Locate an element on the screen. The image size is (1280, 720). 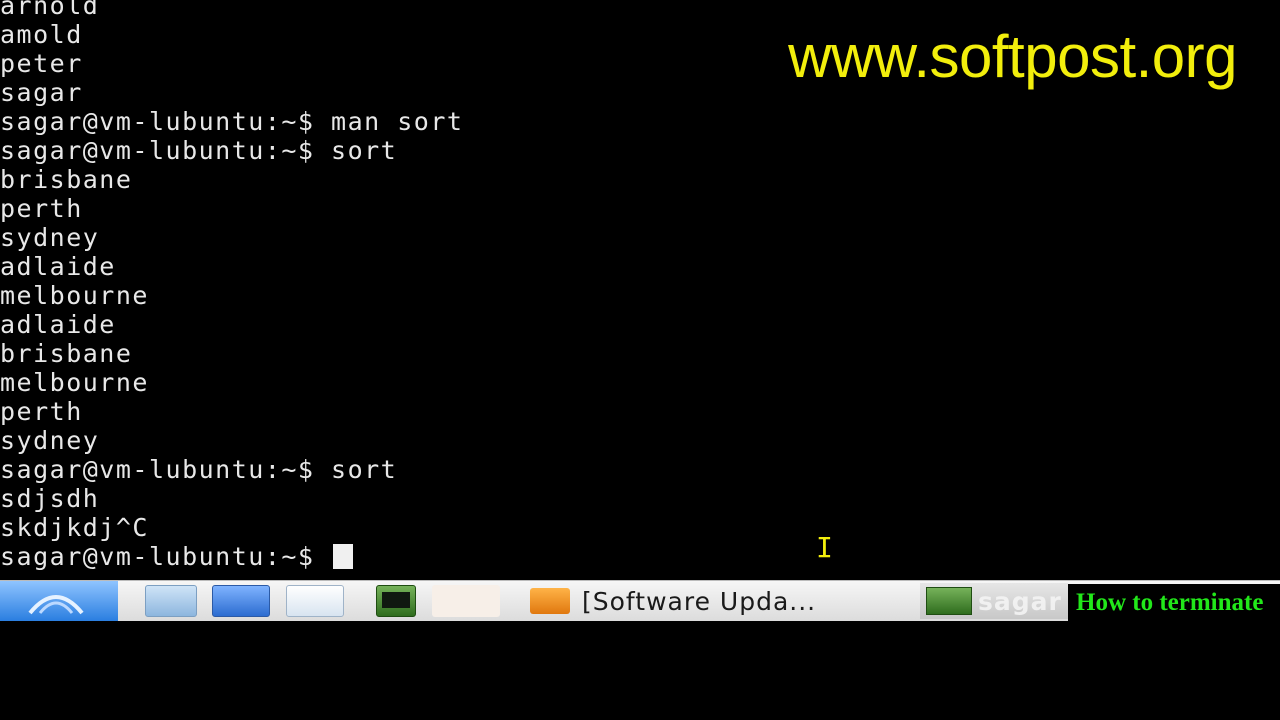
watermark: www.softpost.org is located at coordinates (1012, 56).